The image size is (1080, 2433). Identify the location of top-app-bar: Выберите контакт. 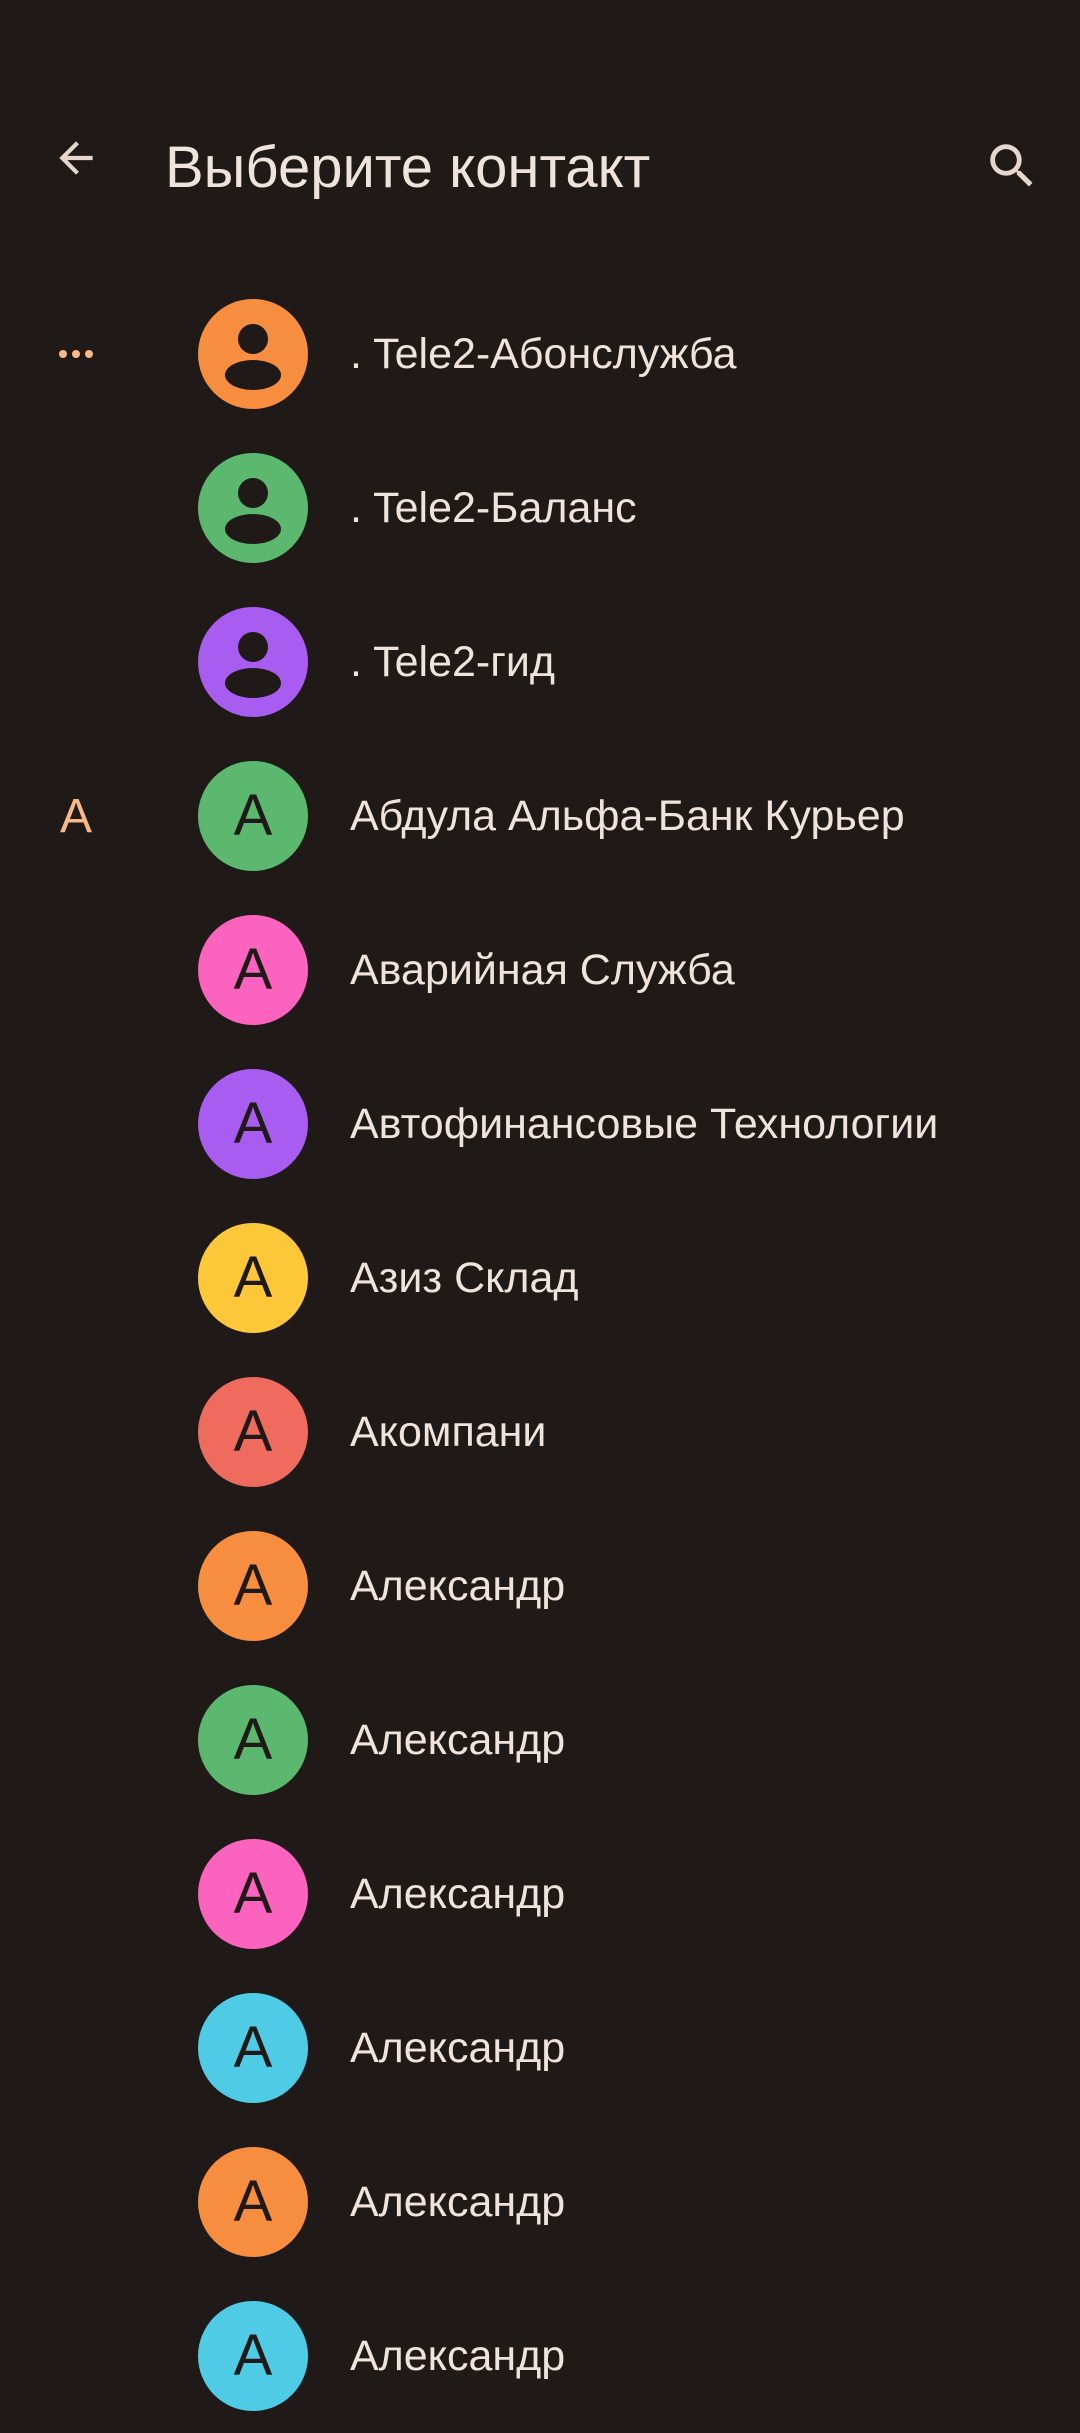
(540, 130).